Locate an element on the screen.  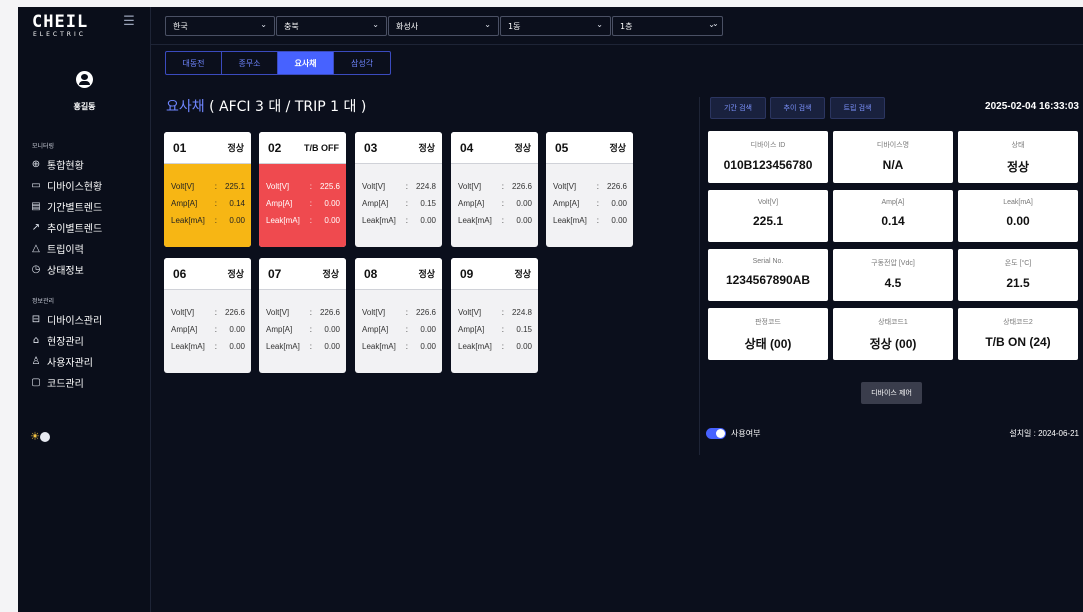
sidebar-item-user-mgmt: ♙ 사용자관리 is located at coordinates (61, 361).